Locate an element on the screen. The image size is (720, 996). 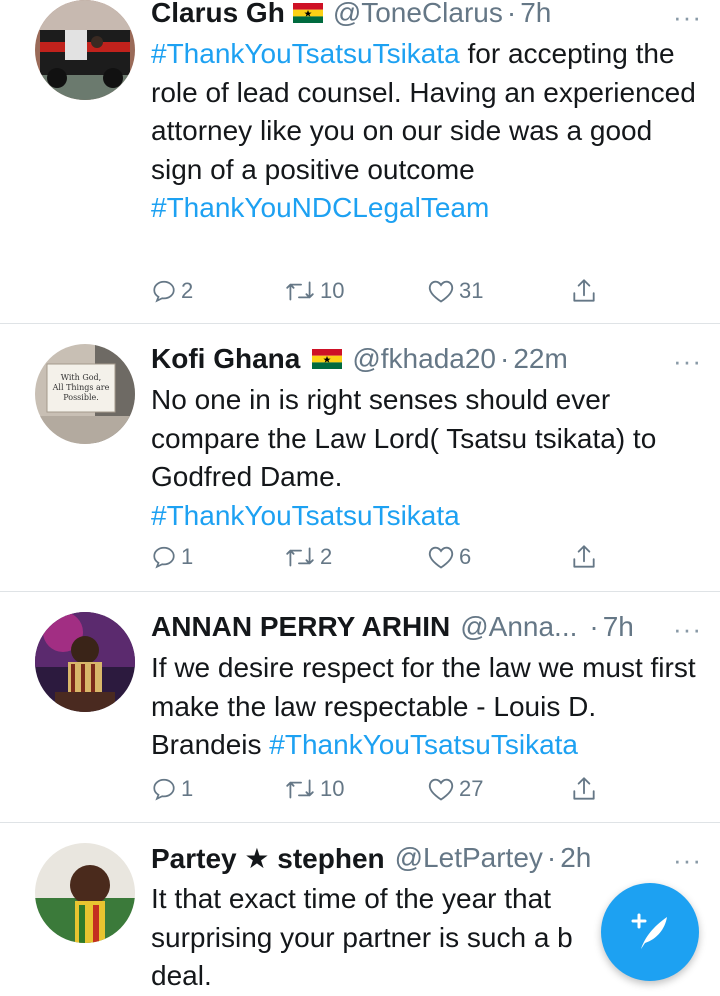
tweet-header: Kofi Ghana @fkhada20 · 22m is located at coordinates (425, 359).